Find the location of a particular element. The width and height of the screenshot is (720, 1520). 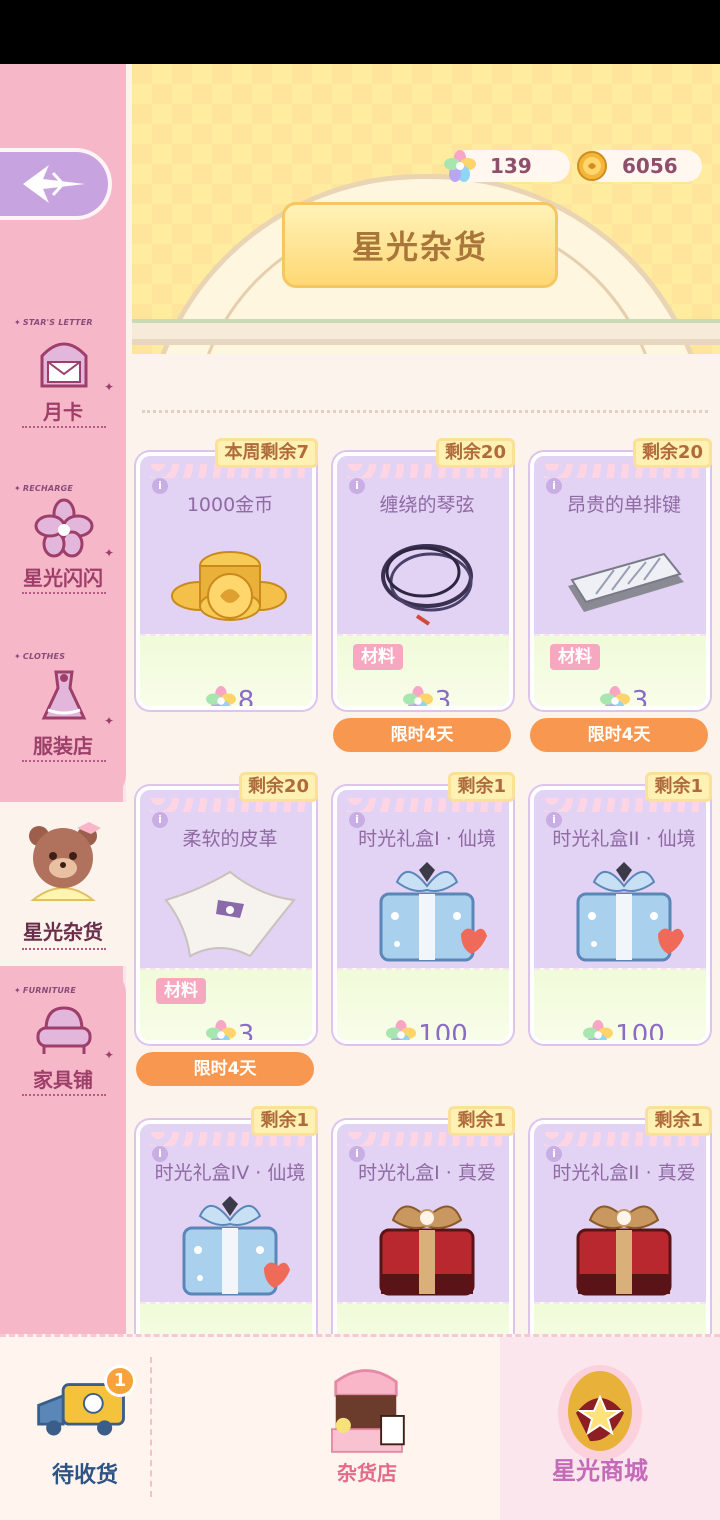

product-card: i 时光礼盒II · 仙境 100 剩余1 is located at coordinates (621, 908).